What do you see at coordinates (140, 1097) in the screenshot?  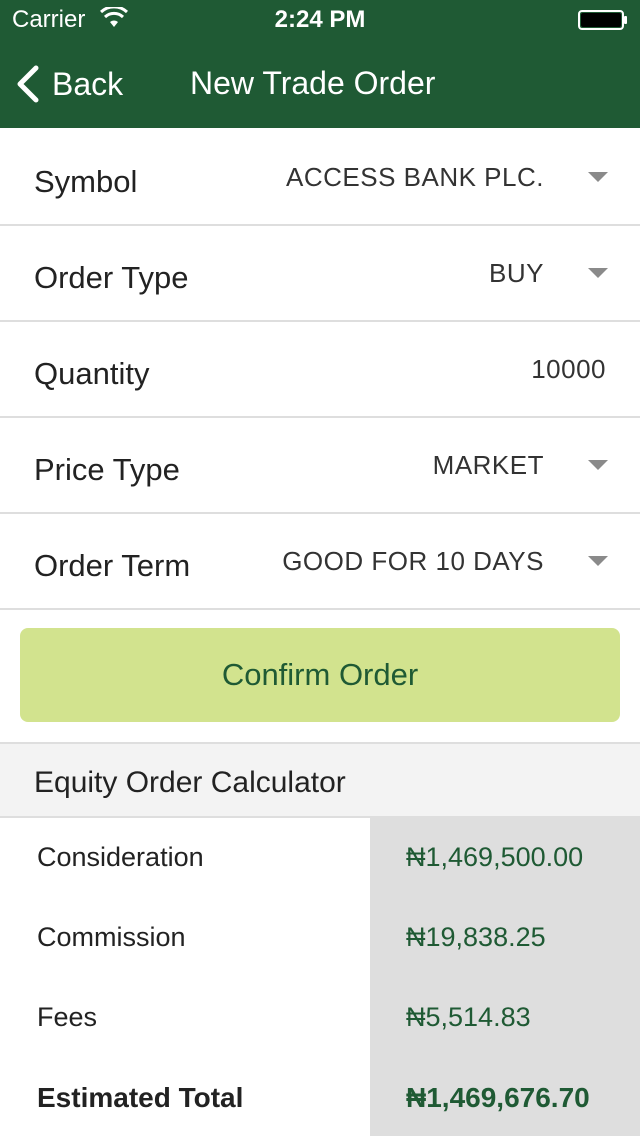 I see `estimated-total-label: Estimated Total` at bounding box center [140, 1097].